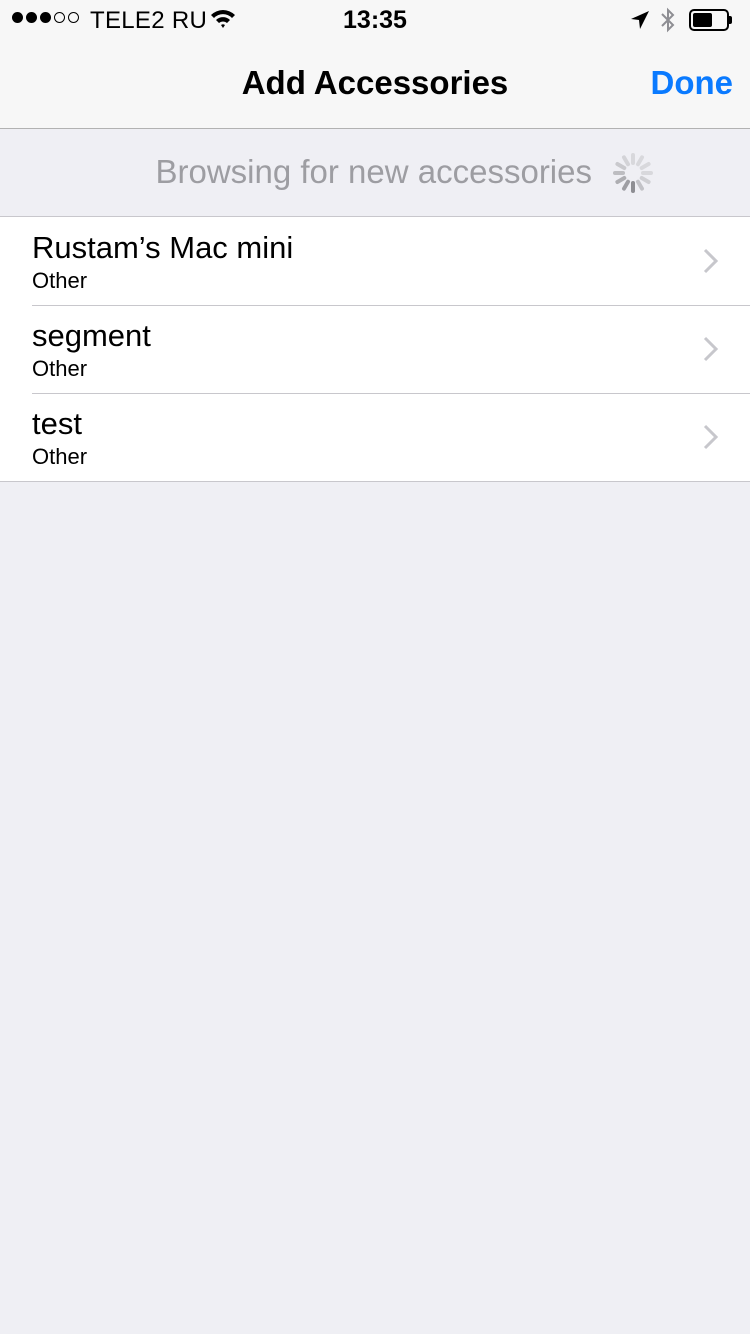 The image size is (750, 1334). I want to click on status-bar: TELE2 RU 13:35, so click(375, 20).